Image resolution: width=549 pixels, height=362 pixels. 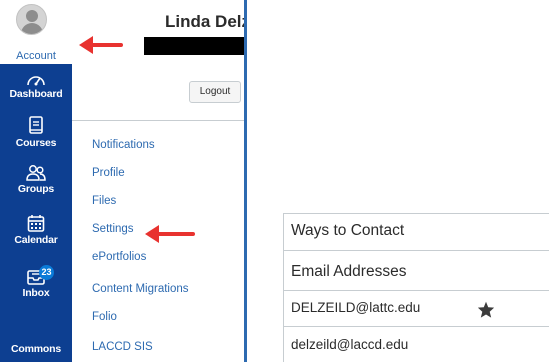 I want to click on nav-commons: Commons, so click(x=36, y=348).